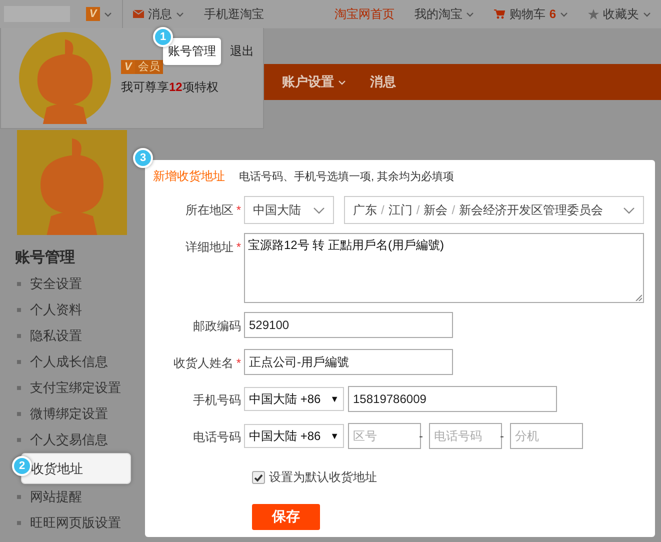 The height and width of the screenshot is (542, 661). Describe the element at coordinates (149, 67) in the screenshot. I see `member-label: 会员` at that location.